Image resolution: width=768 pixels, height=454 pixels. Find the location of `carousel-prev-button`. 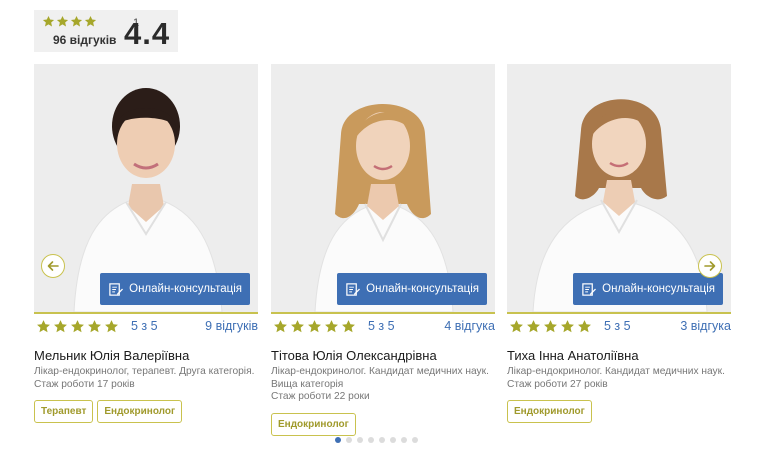

carousel-prev-button is located at coordinates (53, 266).